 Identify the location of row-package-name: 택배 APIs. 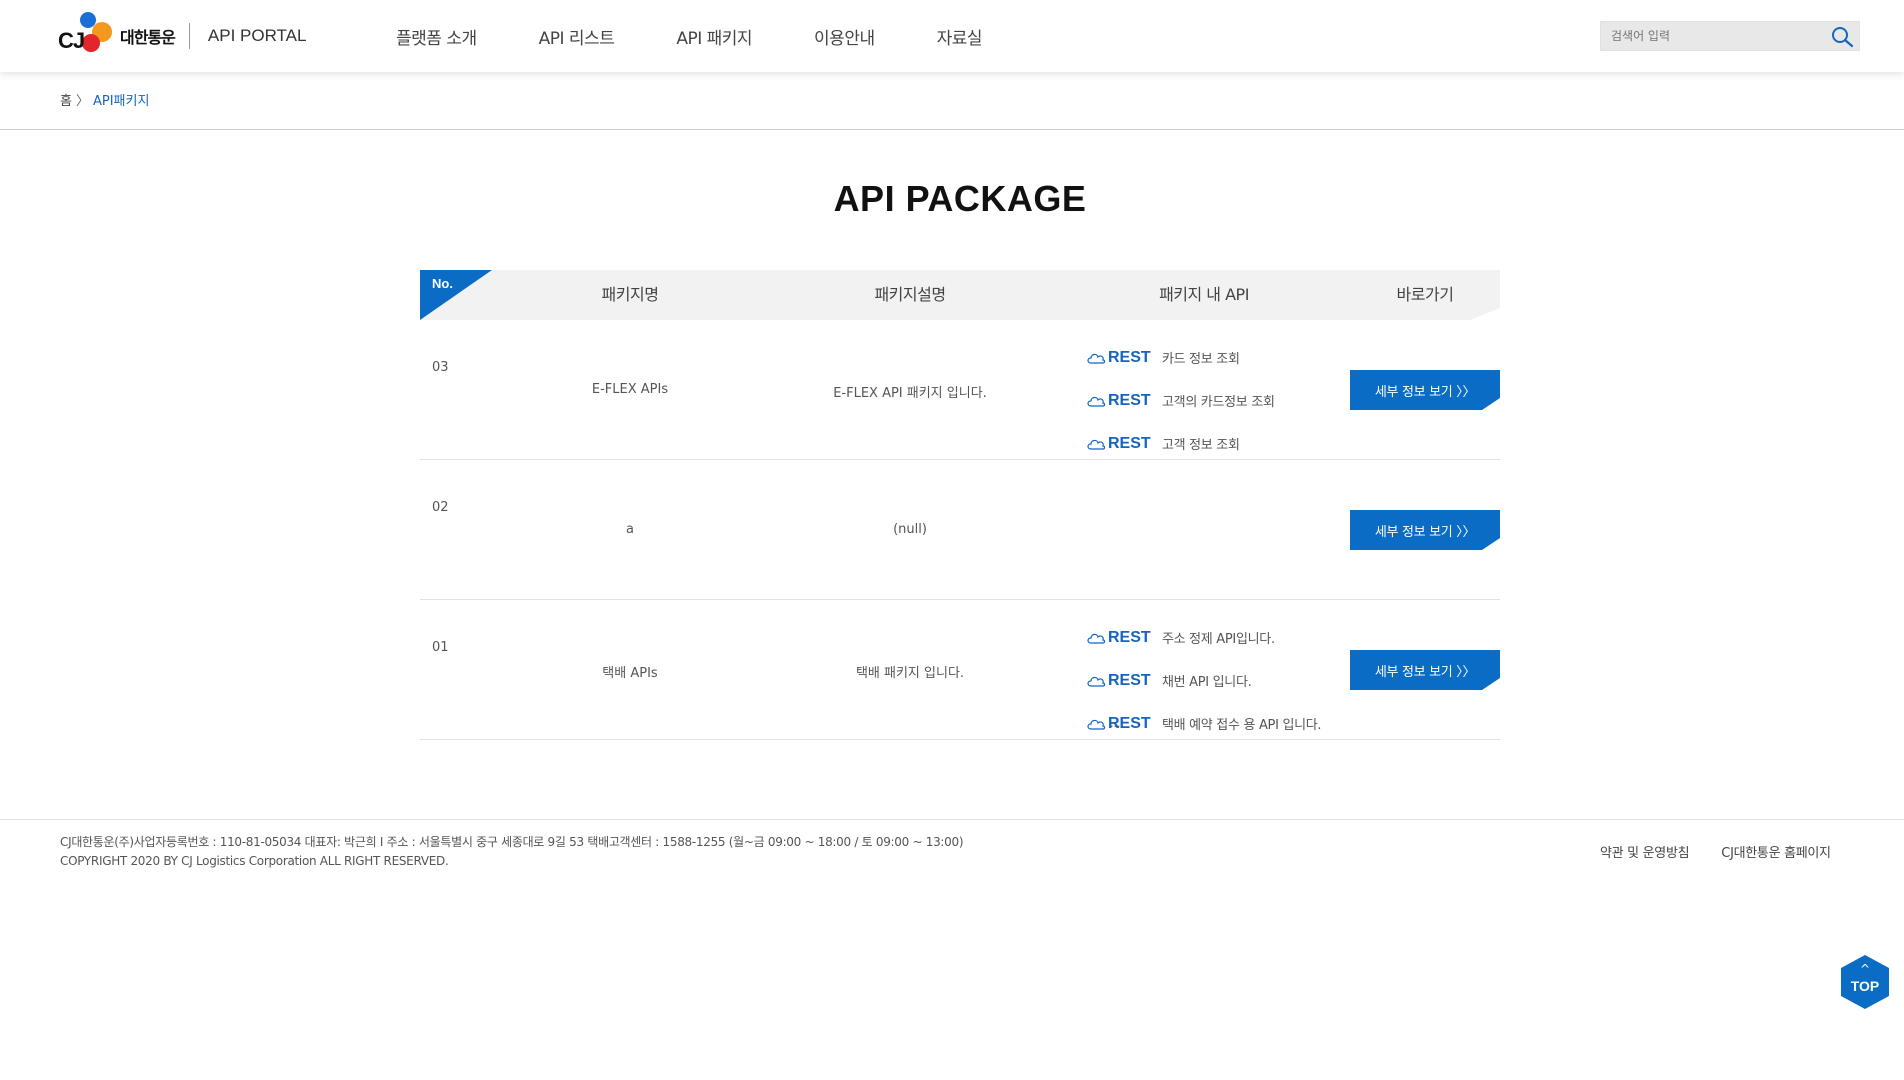
(630, 673).